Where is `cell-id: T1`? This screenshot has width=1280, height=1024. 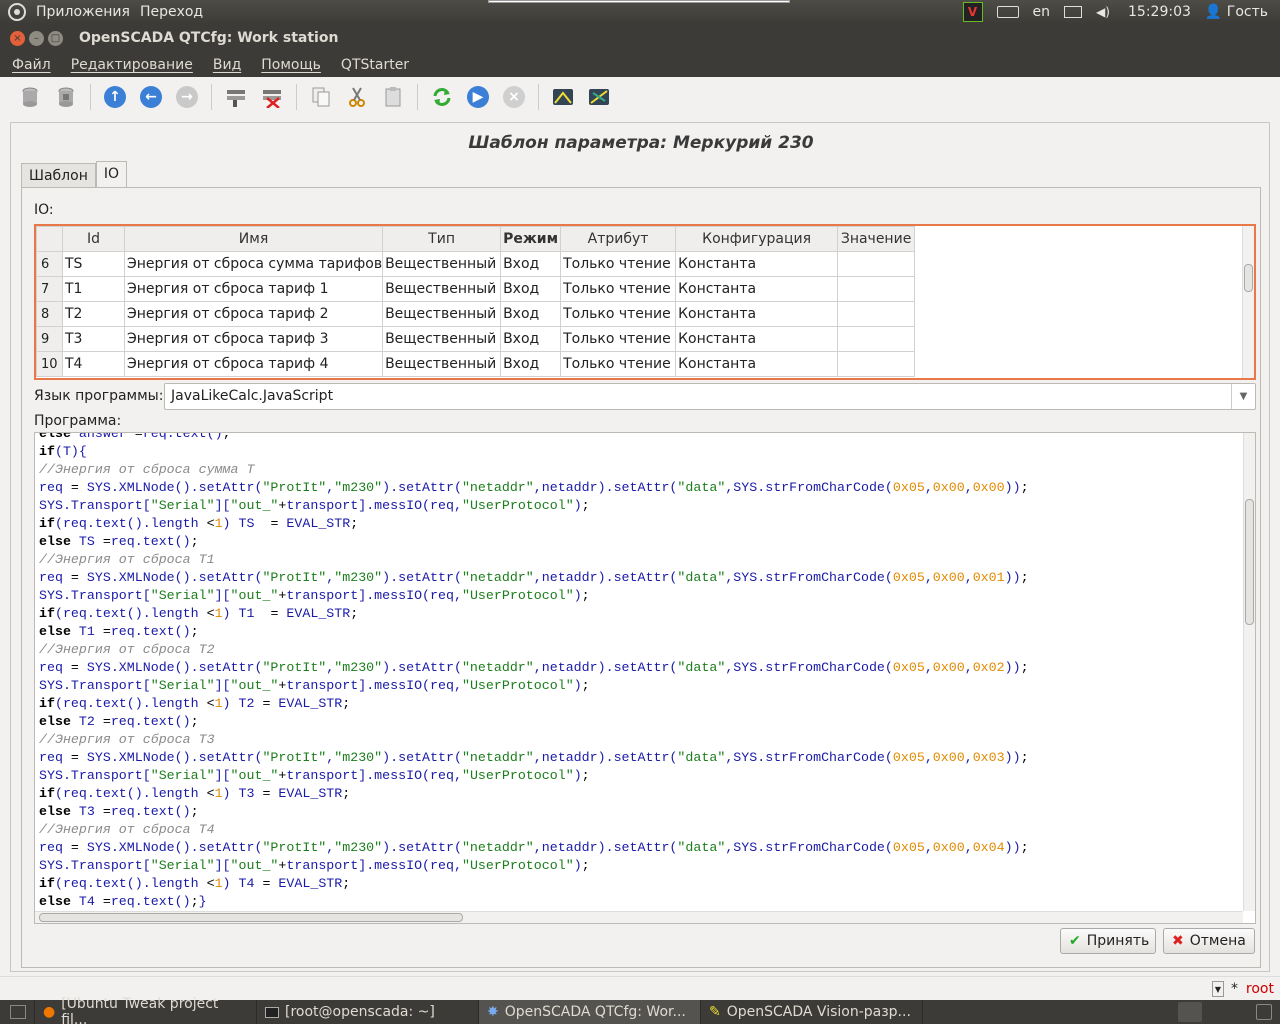
cell-id: T1 is located at coordinates (93, 289).